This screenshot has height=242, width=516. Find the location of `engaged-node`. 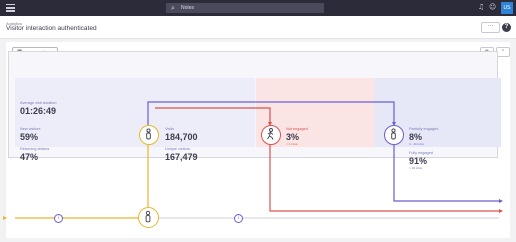

engaged-node is located at coordinates (394, 135).